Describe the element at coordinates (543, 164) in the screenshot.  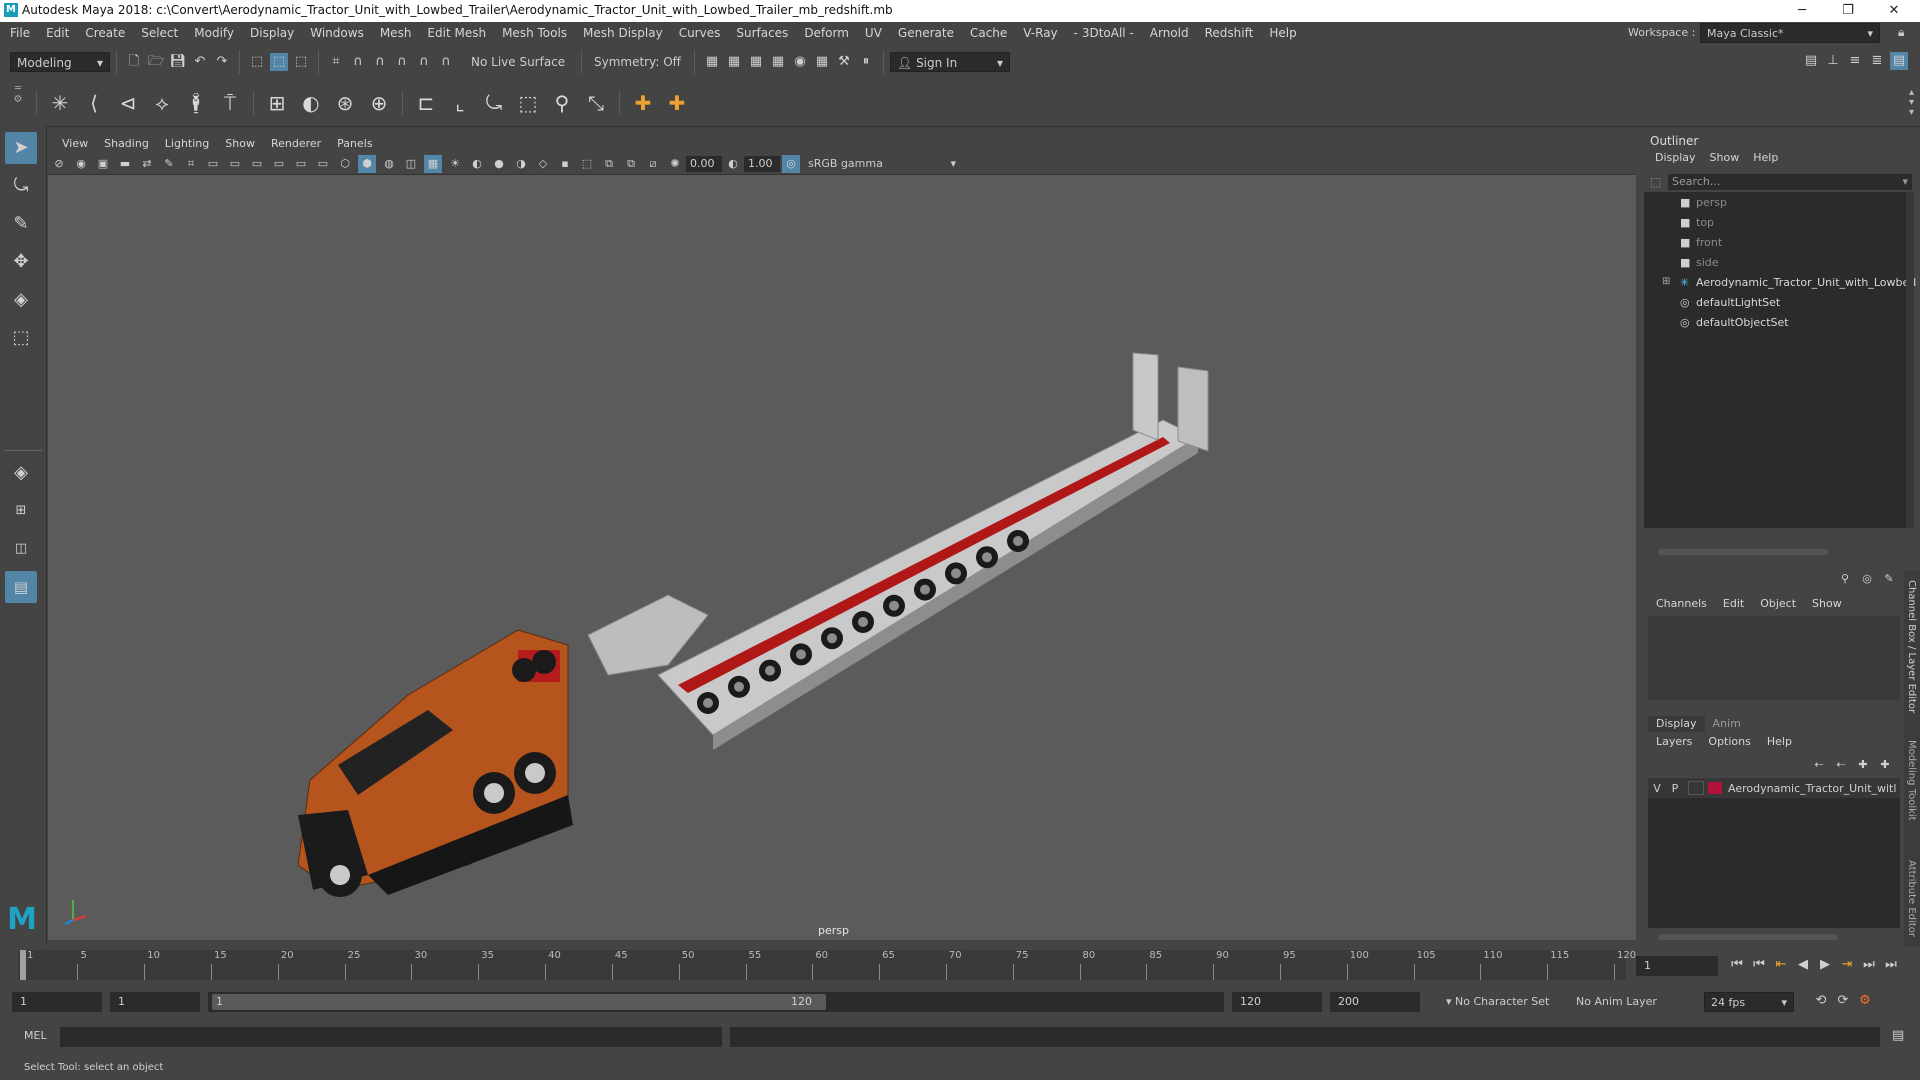
I see `multisample-icon: ◇` at that location.